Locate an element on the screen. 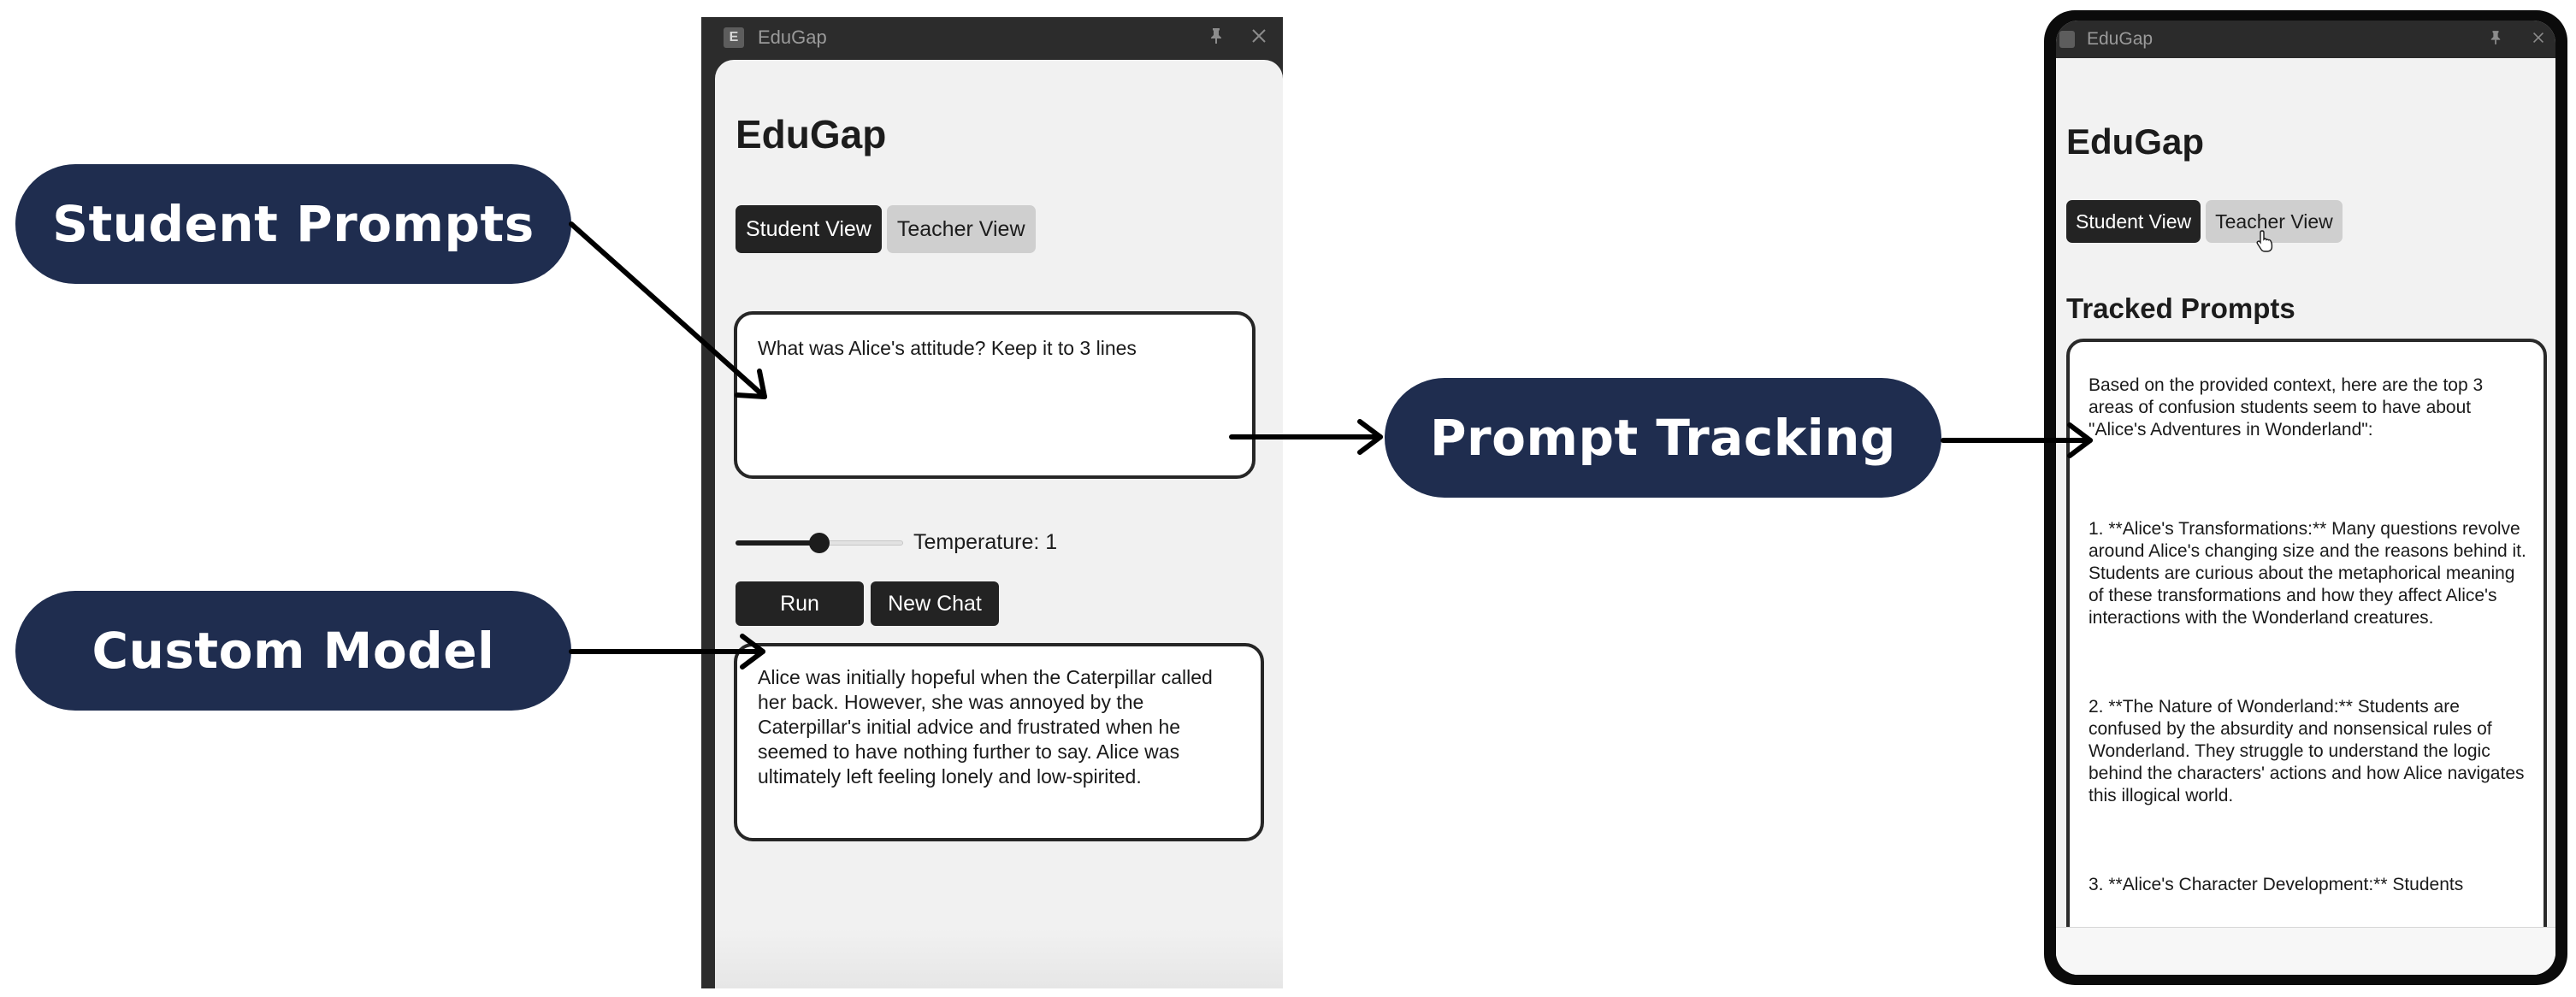 This screenshot has width=2576, height=997. phone-window-title: EduGap is located at coordinates (2120, 39).